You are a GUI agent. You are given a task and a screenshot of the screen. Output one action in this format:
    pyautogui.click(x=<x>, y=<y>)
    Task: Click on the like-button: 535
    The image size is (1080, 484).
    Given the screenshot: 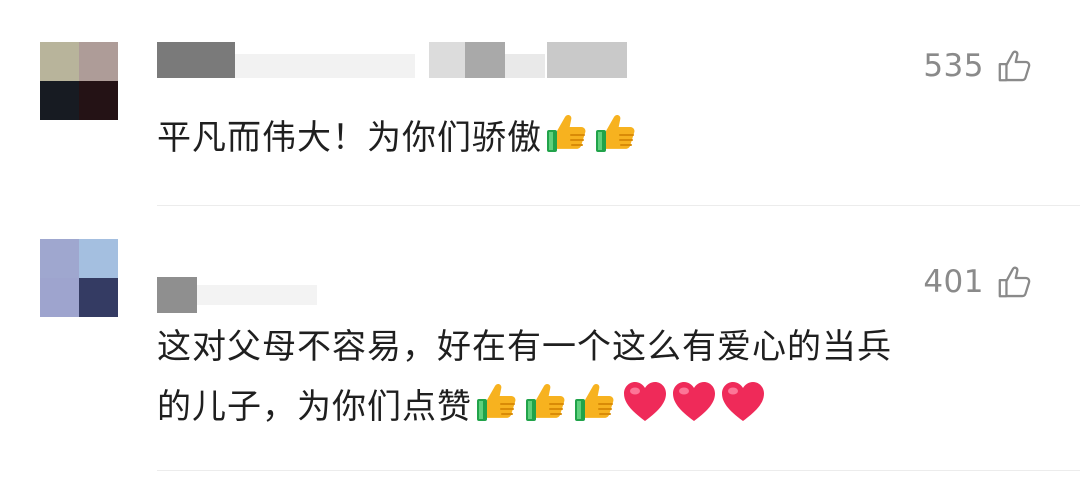 What is the action you would take?
    pyautogui.click(x=978, y=66)
    